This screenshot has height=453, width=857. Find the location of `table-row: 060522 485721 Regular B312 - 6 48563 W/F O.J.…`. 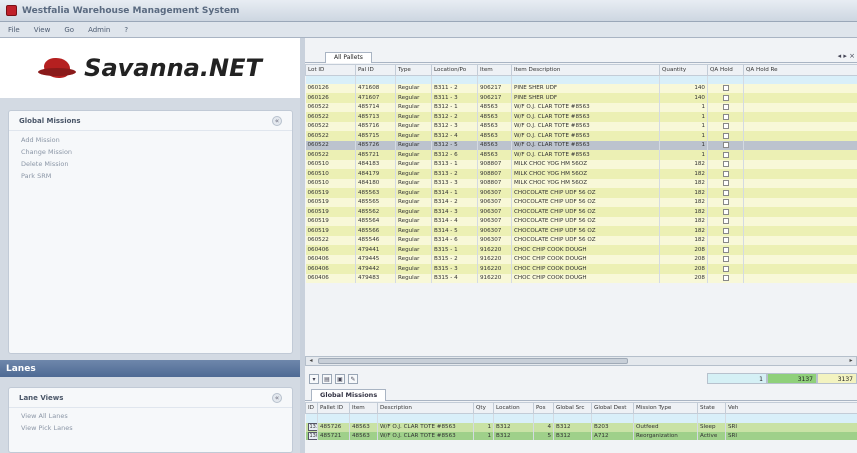

table-row: 060522 485721 Regular B312 - 6 48563 W/F O.J.… is located at coordinates (581, 155).